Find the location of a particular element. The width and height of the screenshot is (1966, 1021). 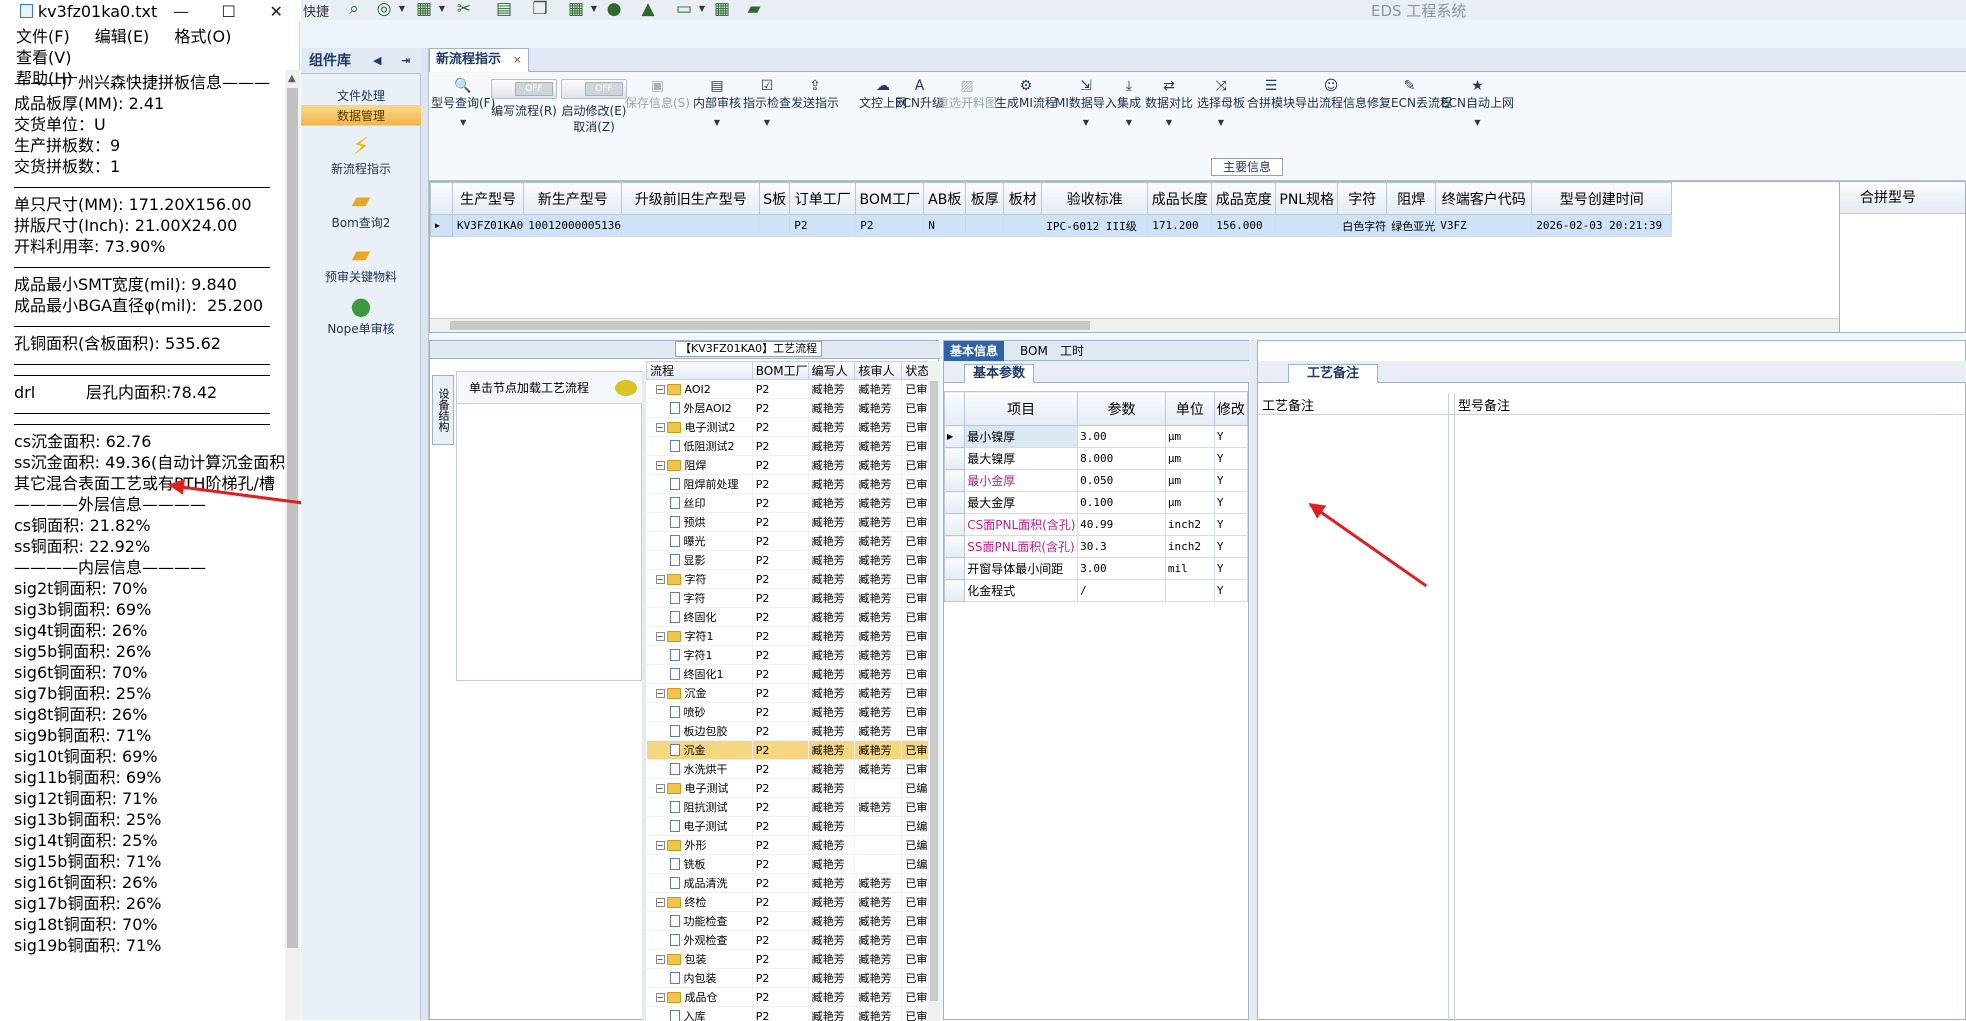

table-row: −电子测试P2臧艳芳已编写 is located at coordinates (793, 788).